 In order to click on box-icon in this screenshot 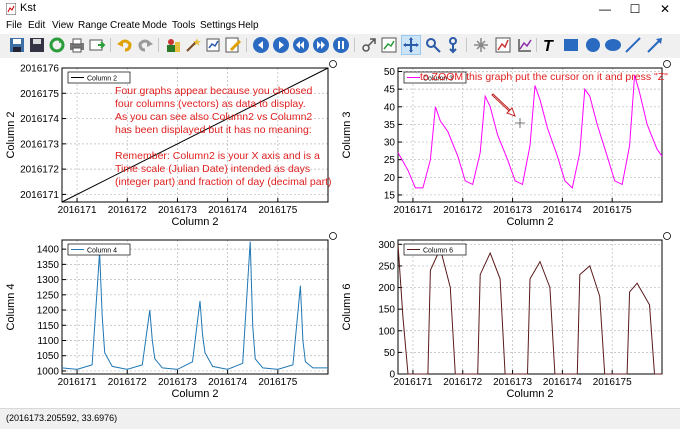, I will do `click(571, 45)`.